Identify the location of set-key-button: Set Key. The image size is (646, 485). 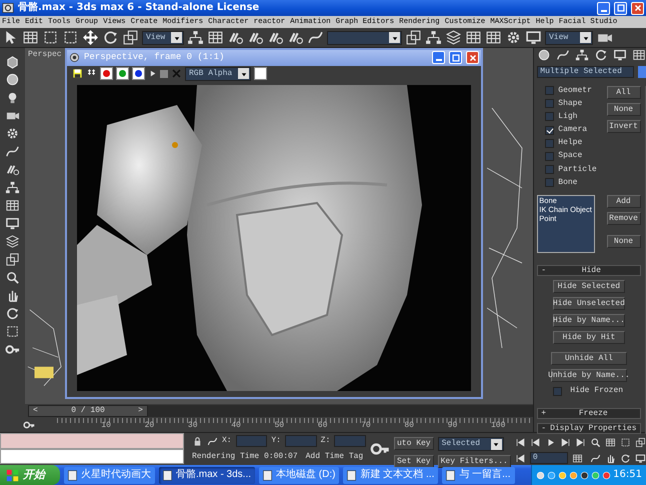
(414, 461).